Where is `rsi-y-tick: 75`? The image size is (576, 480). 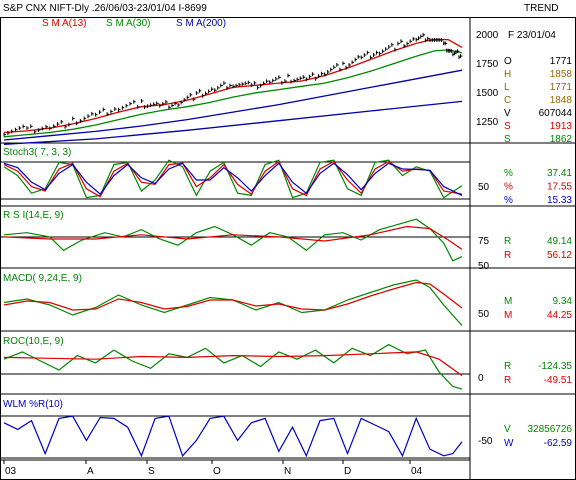 rsi-y-tick: 75 is located at coordinates (484, 241).